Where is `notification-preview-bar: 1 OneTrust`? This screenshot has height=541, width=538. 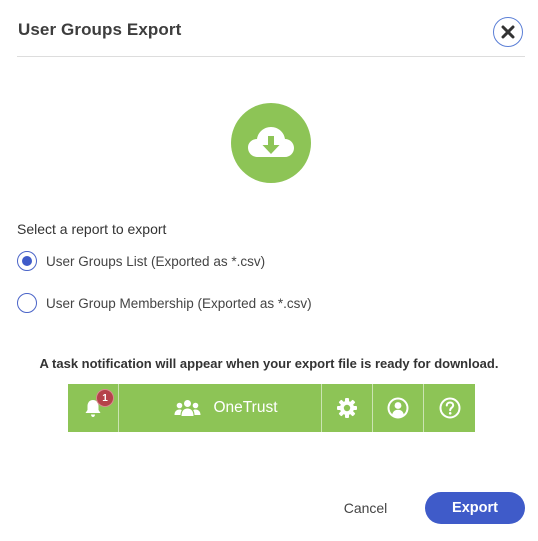 notification-preview-bar: 1 OneTrust is located at coordinates (271, 408).